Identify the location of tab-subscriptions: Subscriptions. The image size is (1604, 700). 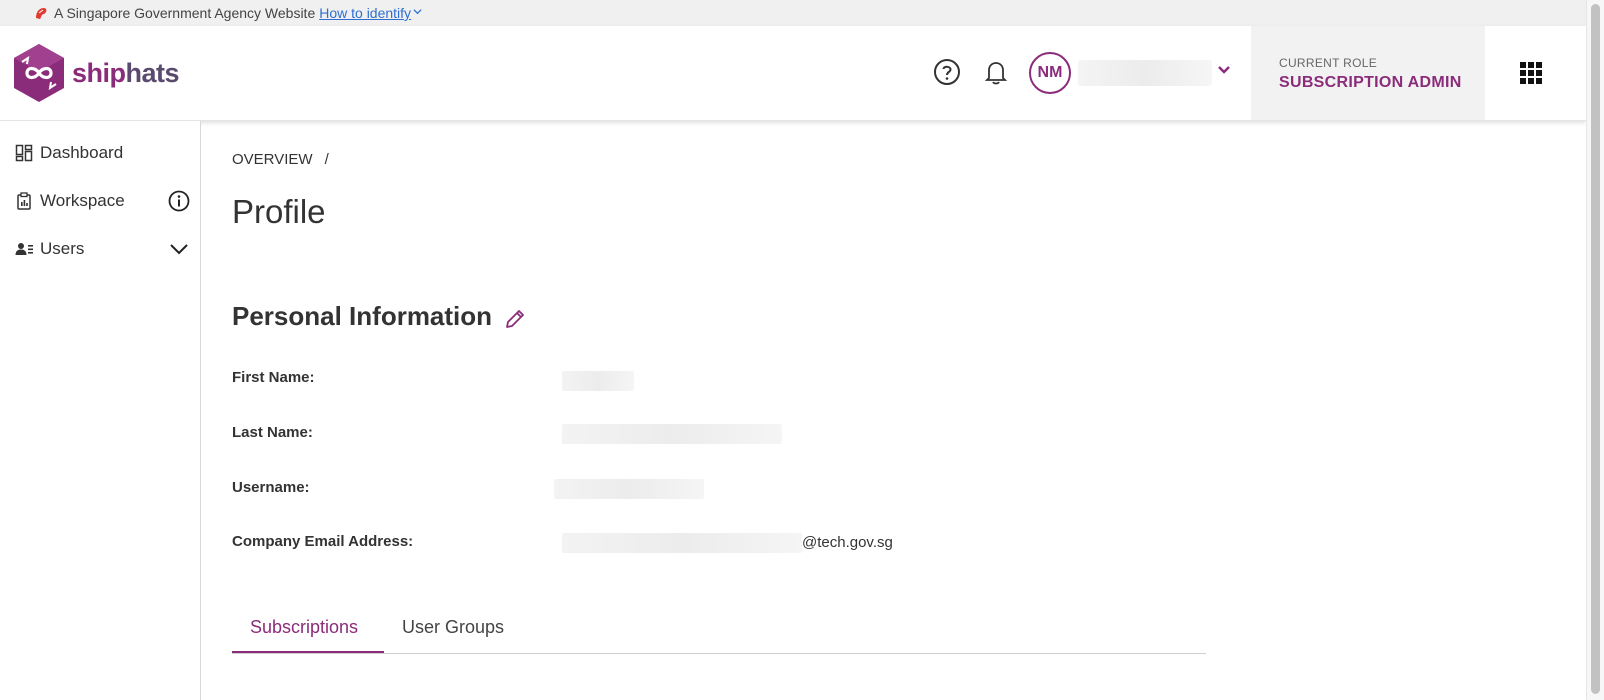
(304, 627).